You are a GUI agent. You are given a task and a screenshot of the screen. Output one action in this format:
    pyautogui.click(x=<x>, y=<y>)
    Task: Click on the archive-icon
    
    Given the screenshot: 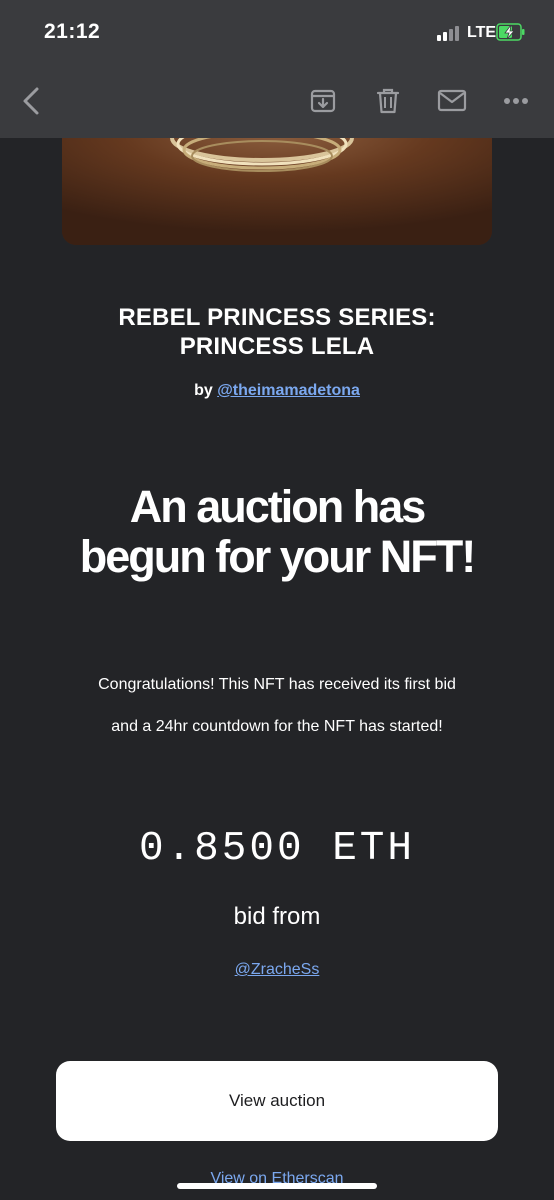 What is the action you would take?
    pyautogui.click(x=323, y=101)
    